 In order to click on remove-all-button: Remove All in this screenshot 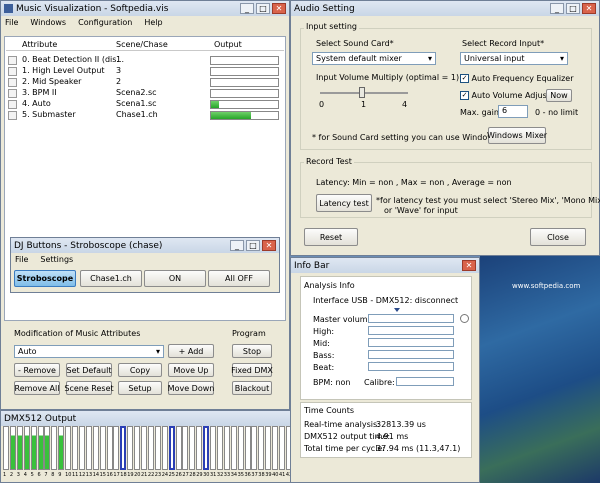, I will do `click(37, 388)`.